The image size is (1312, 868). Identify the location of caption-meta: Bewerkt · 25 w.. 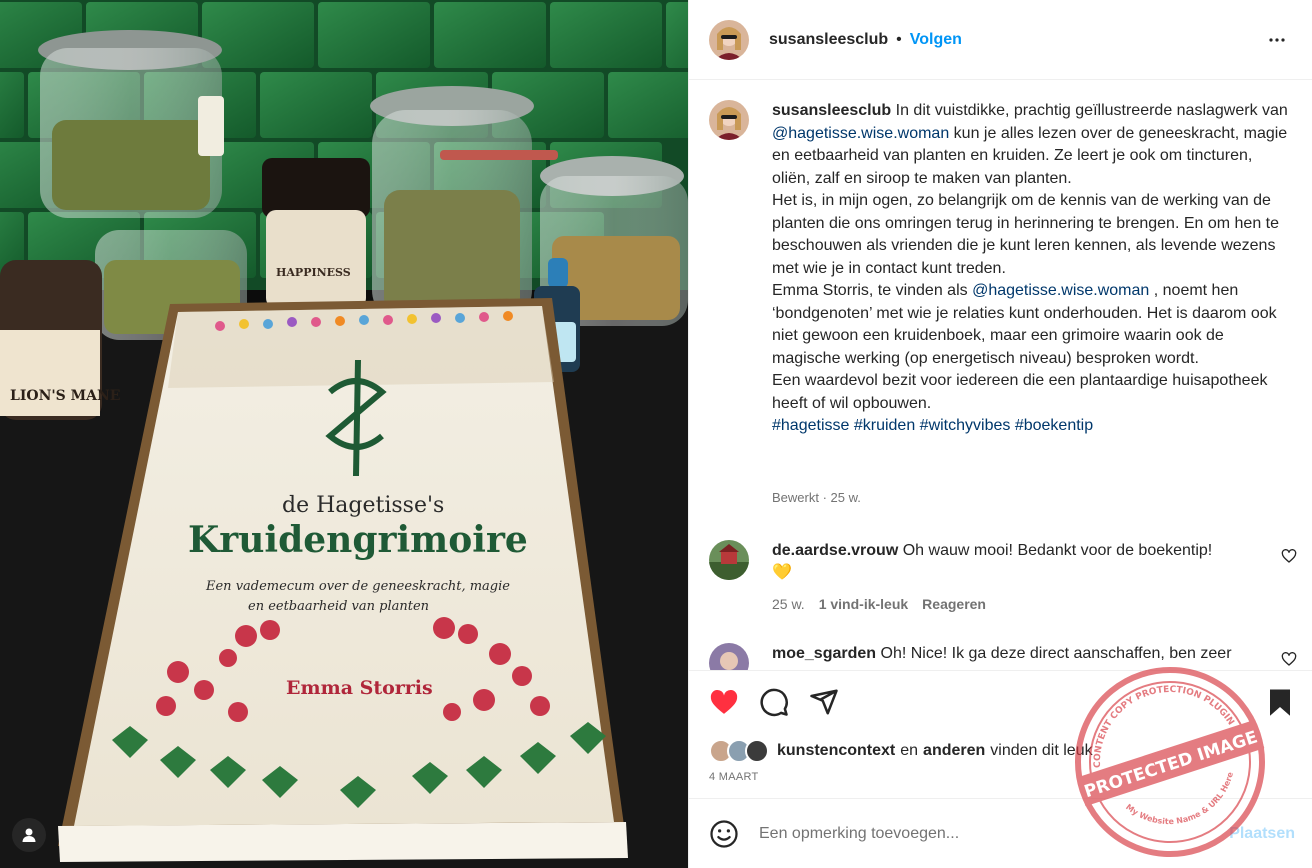
(816, 497).